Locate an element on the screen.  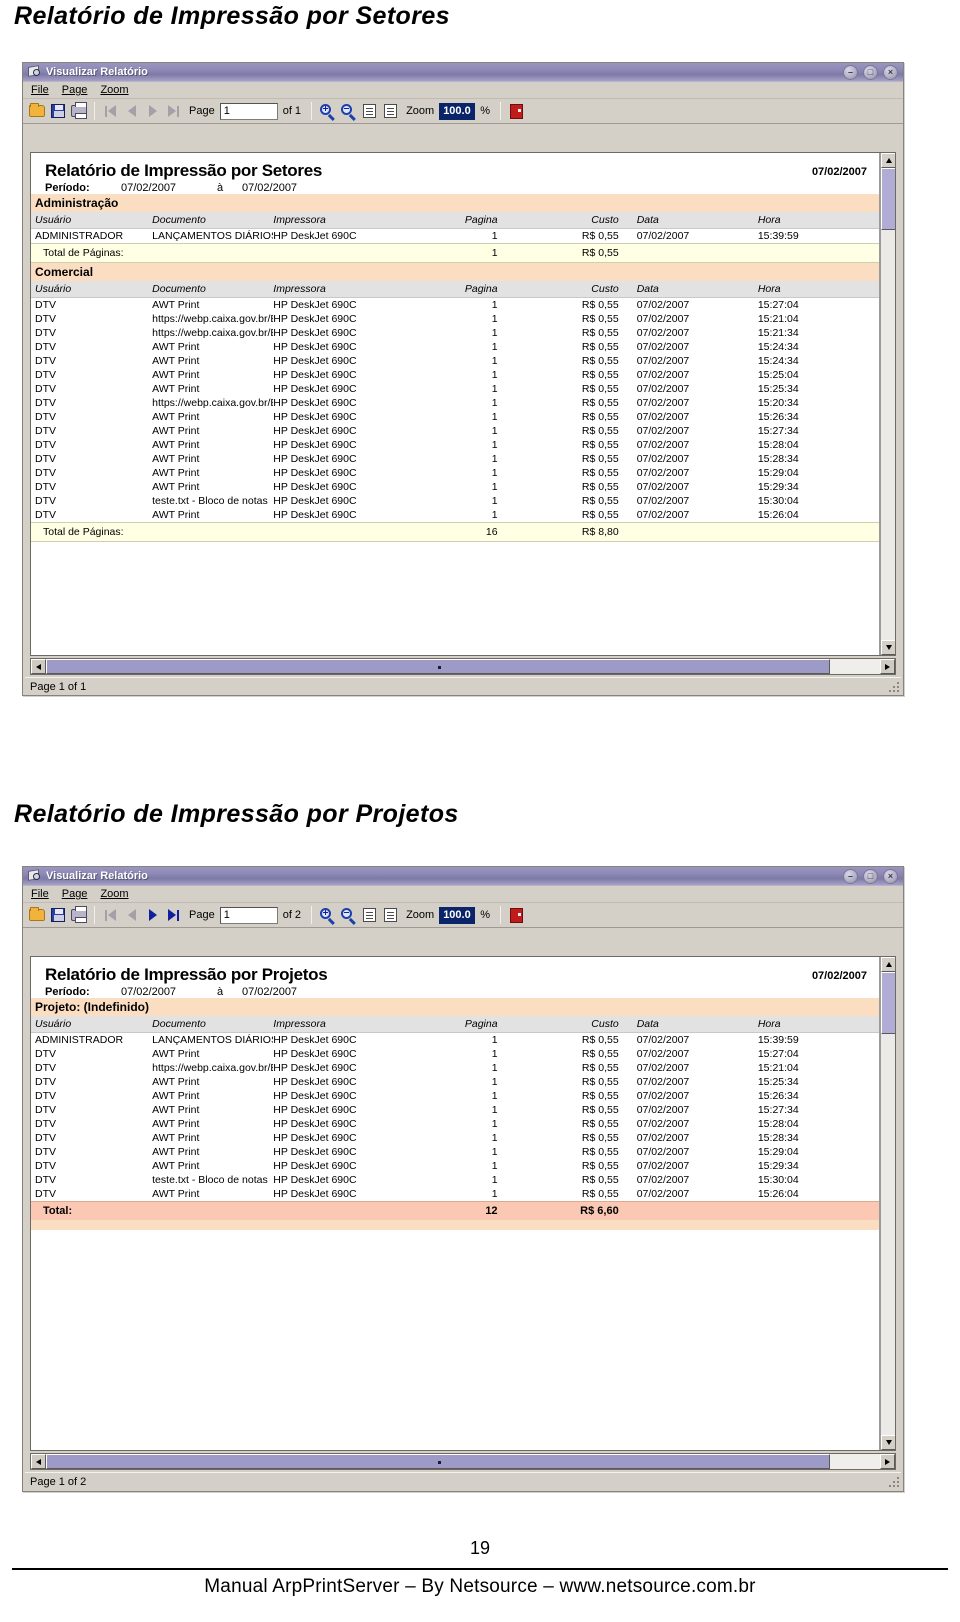
report-title: Relatório de Impressão por Projetos is located at coordinates (186, 974).